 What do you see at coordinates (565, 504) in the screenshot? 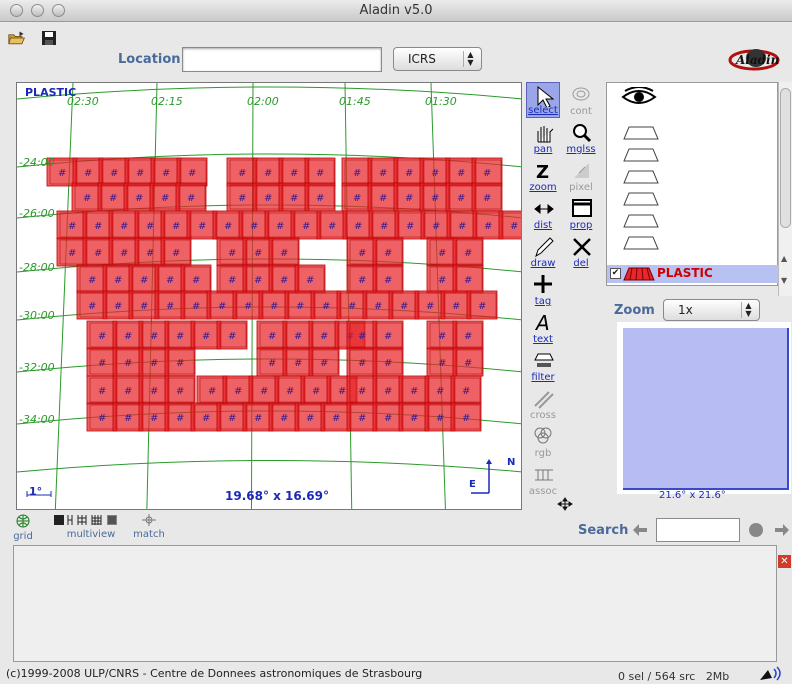
I see `move-icon` at bounding box center [565, 504].